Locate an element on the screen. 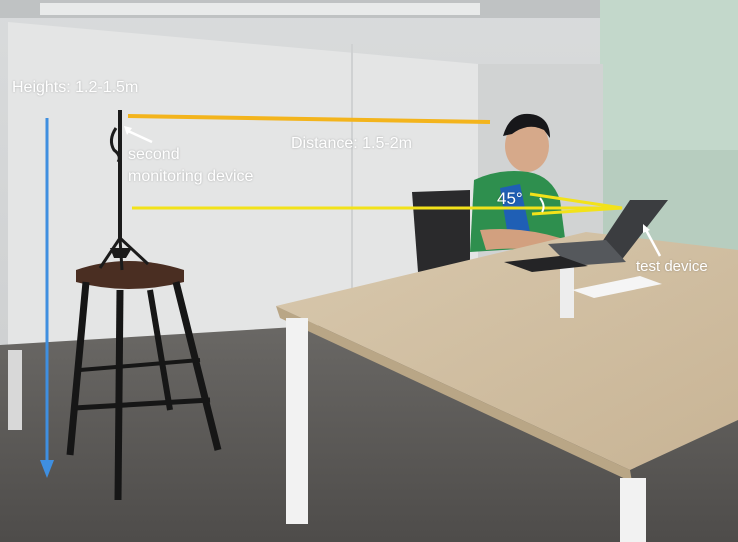 This screenshot has width=738, height=542. test-device-label: test device is located at coordinates (672, 266).